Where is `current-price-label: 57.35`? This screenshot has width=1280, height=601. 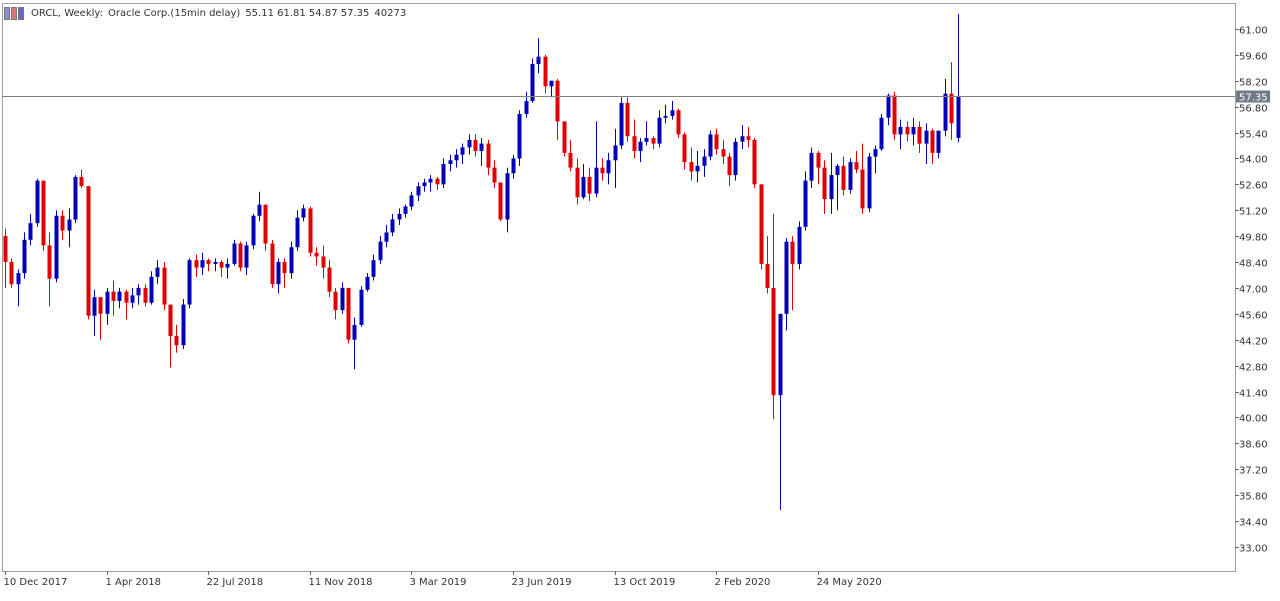
current-price-label: 57.35 is located at coordinates (1253, 98).